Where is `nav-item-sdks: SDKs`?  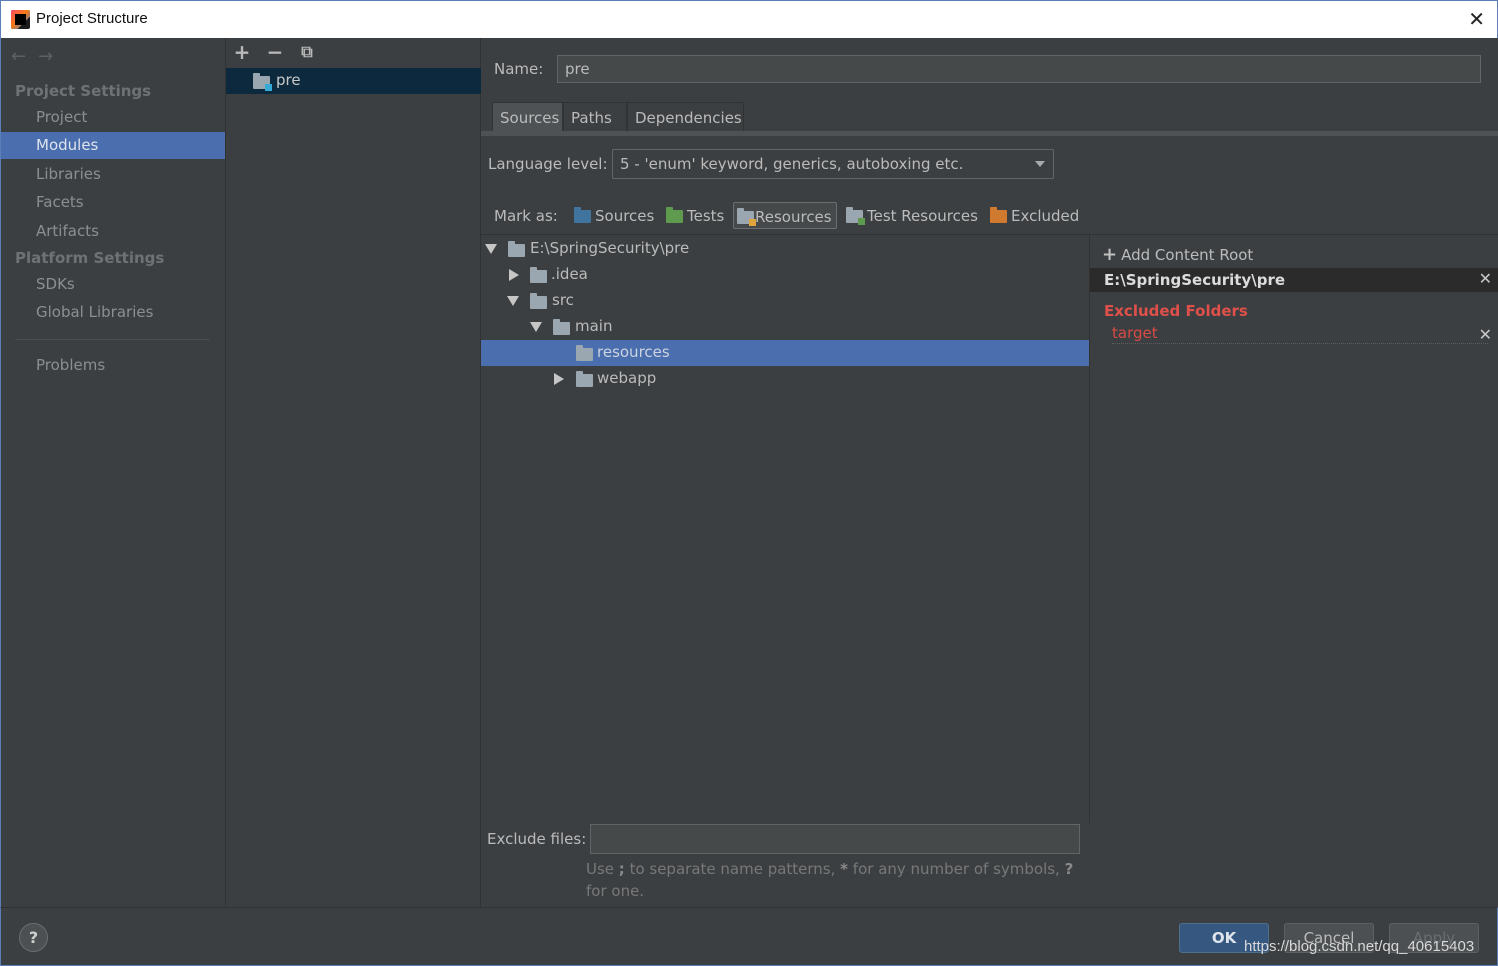 nav-item-sdks: SDKs is located at coordinates (113, 284).